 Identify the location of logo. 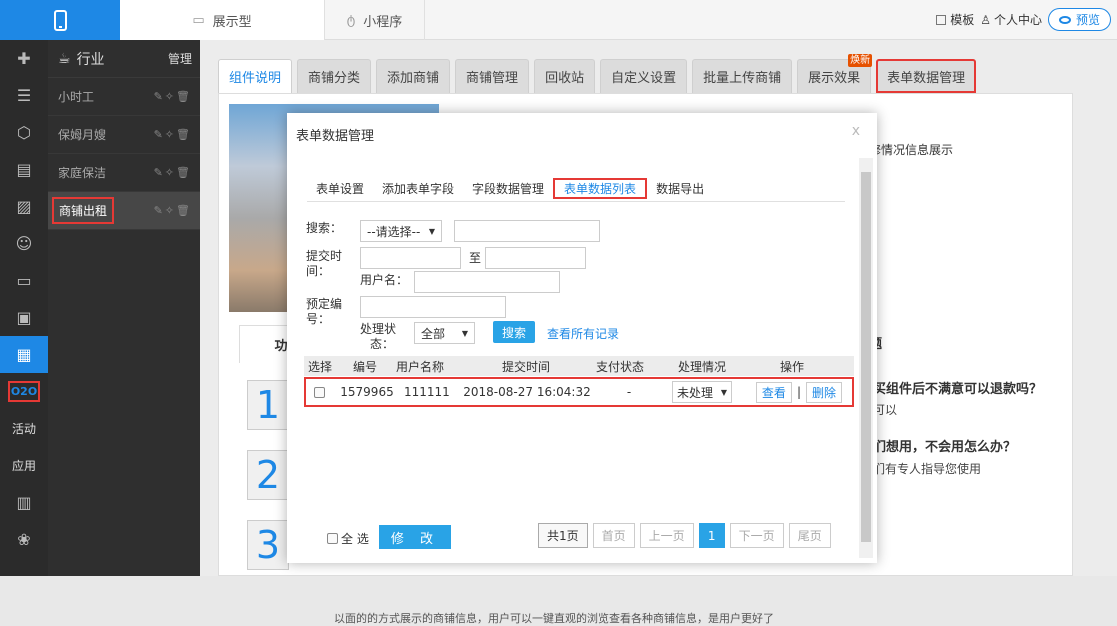
(60, 20).